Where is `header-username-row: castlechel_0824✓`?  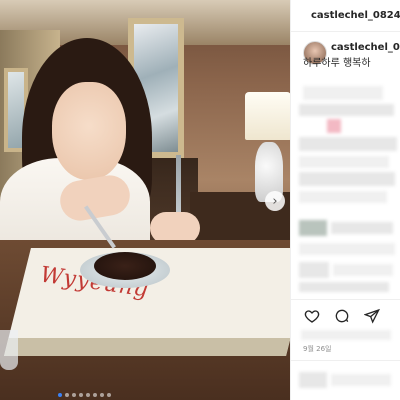
header-username-row: castlechel_0824✓ is located at coordinates (355, 15).